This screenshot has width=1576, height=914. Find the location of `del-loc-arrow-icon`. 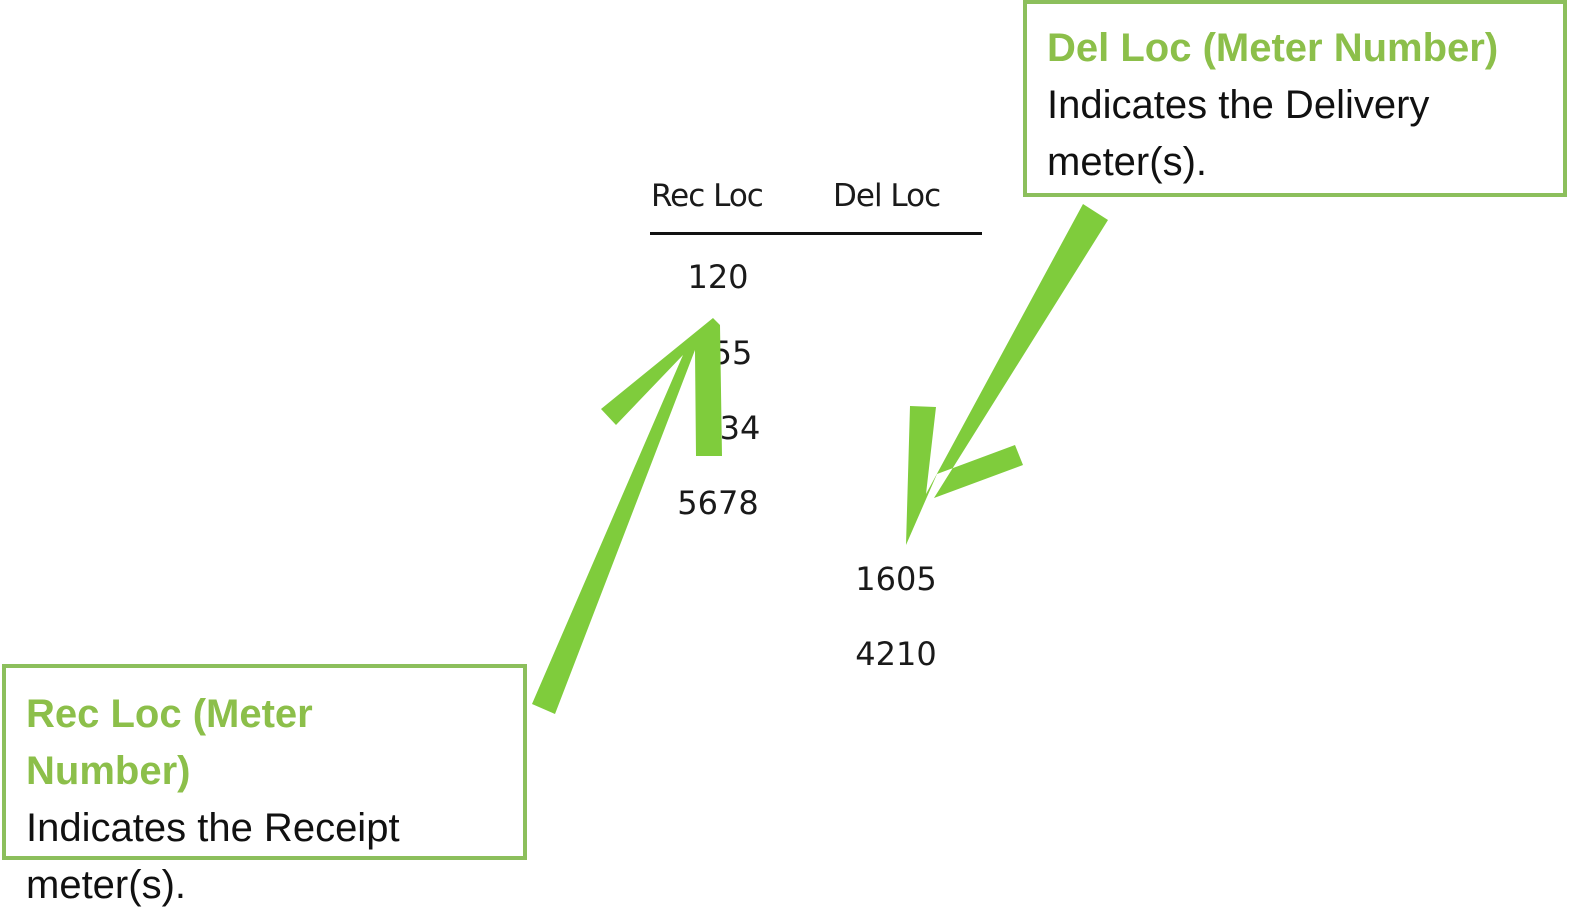

del-loc-arrow-icon is located at coordinates (1007, 374).